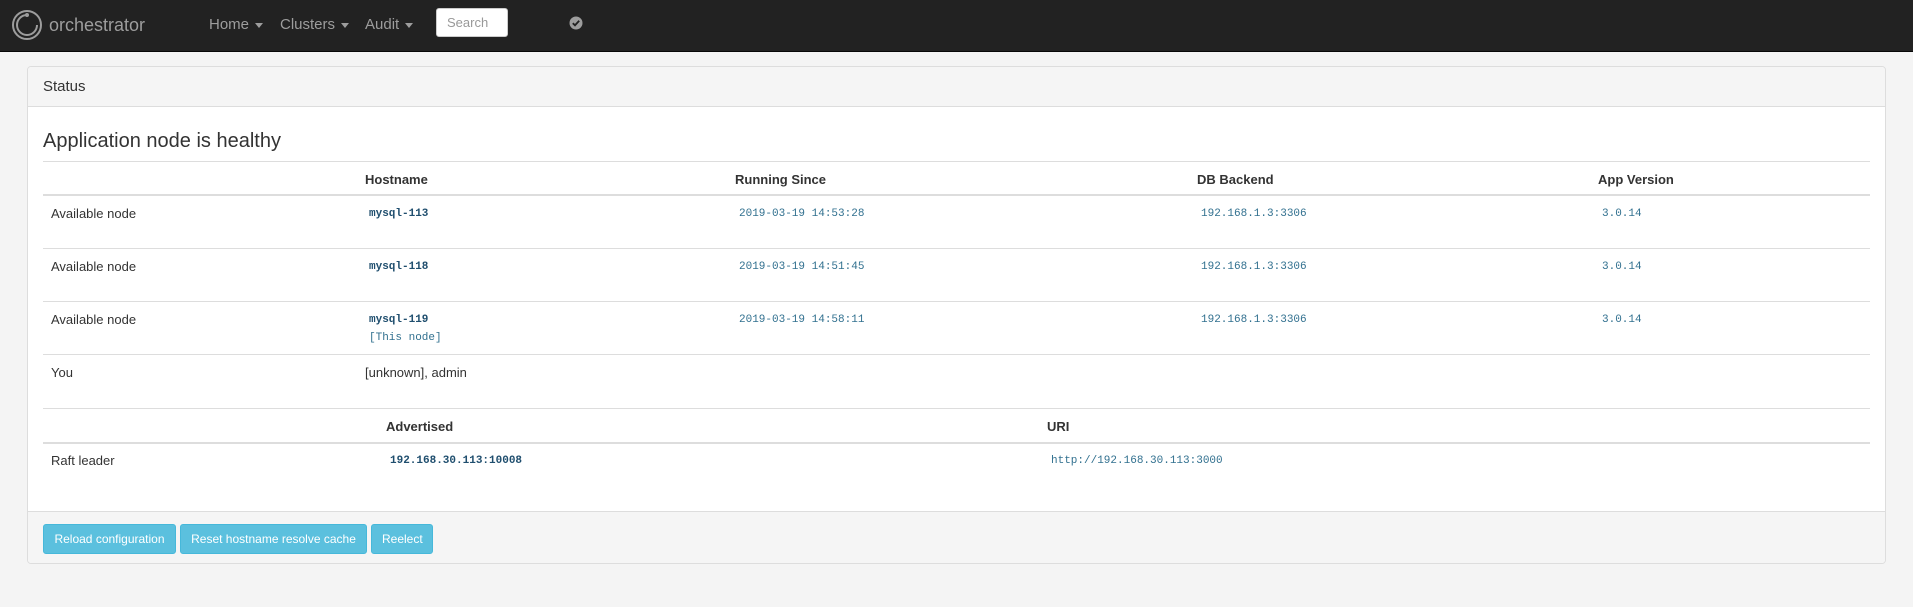  What do you see at coordinates (956, 87) in the screenshot?
I see `panel-title: Status` at bounding box center [956, 87].